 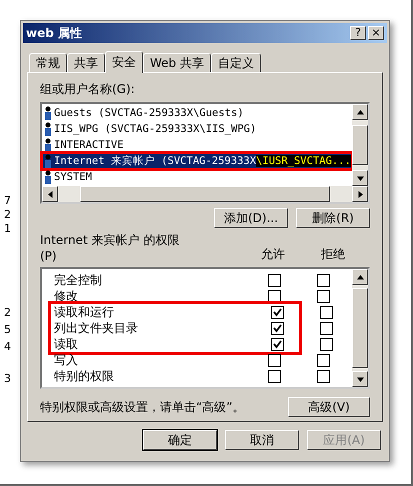 I want to click on permission-name: 完全控制, so click(x=78, y=280).